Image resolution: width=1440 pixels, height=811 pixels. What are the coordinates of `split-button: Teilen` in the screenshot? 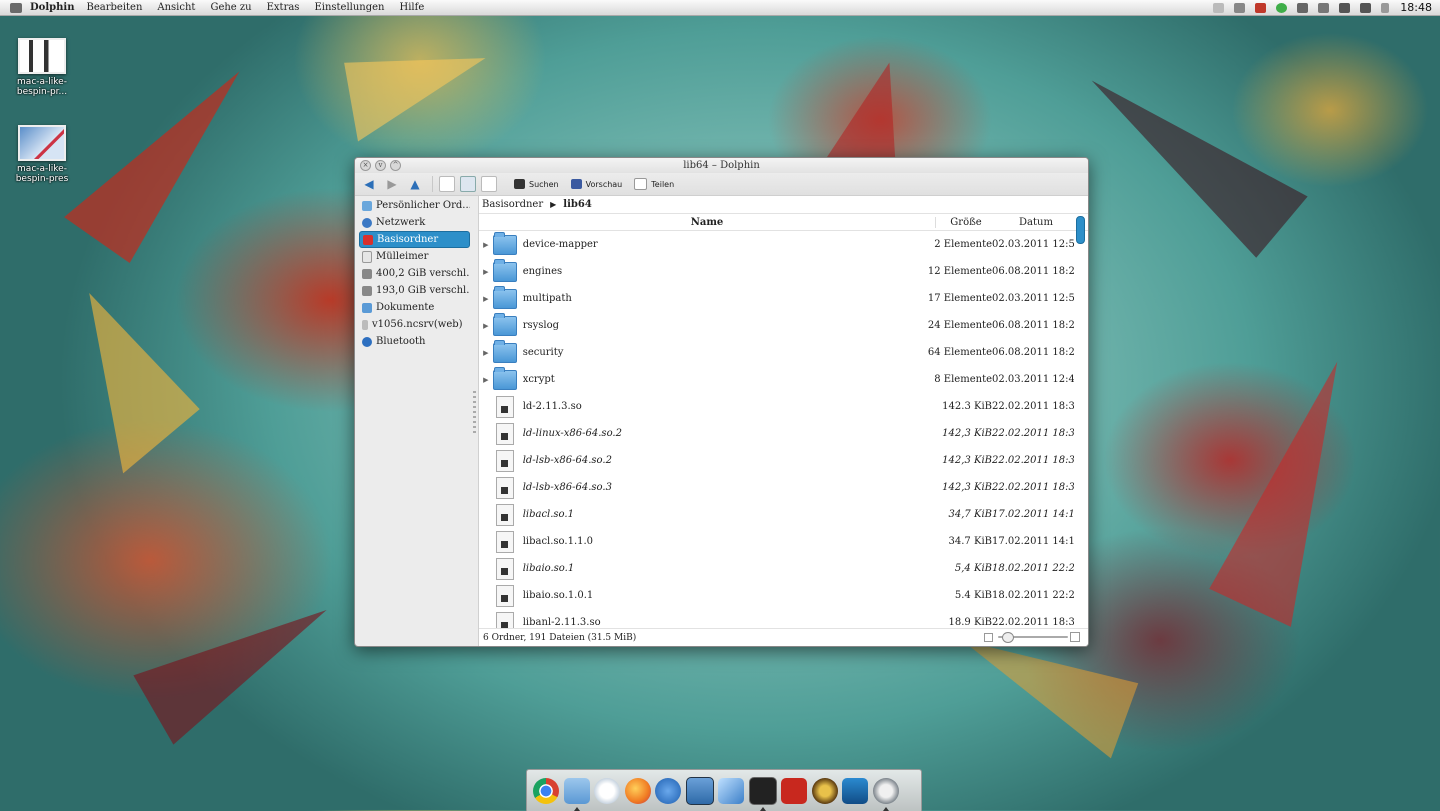 It's located at (654, 184).